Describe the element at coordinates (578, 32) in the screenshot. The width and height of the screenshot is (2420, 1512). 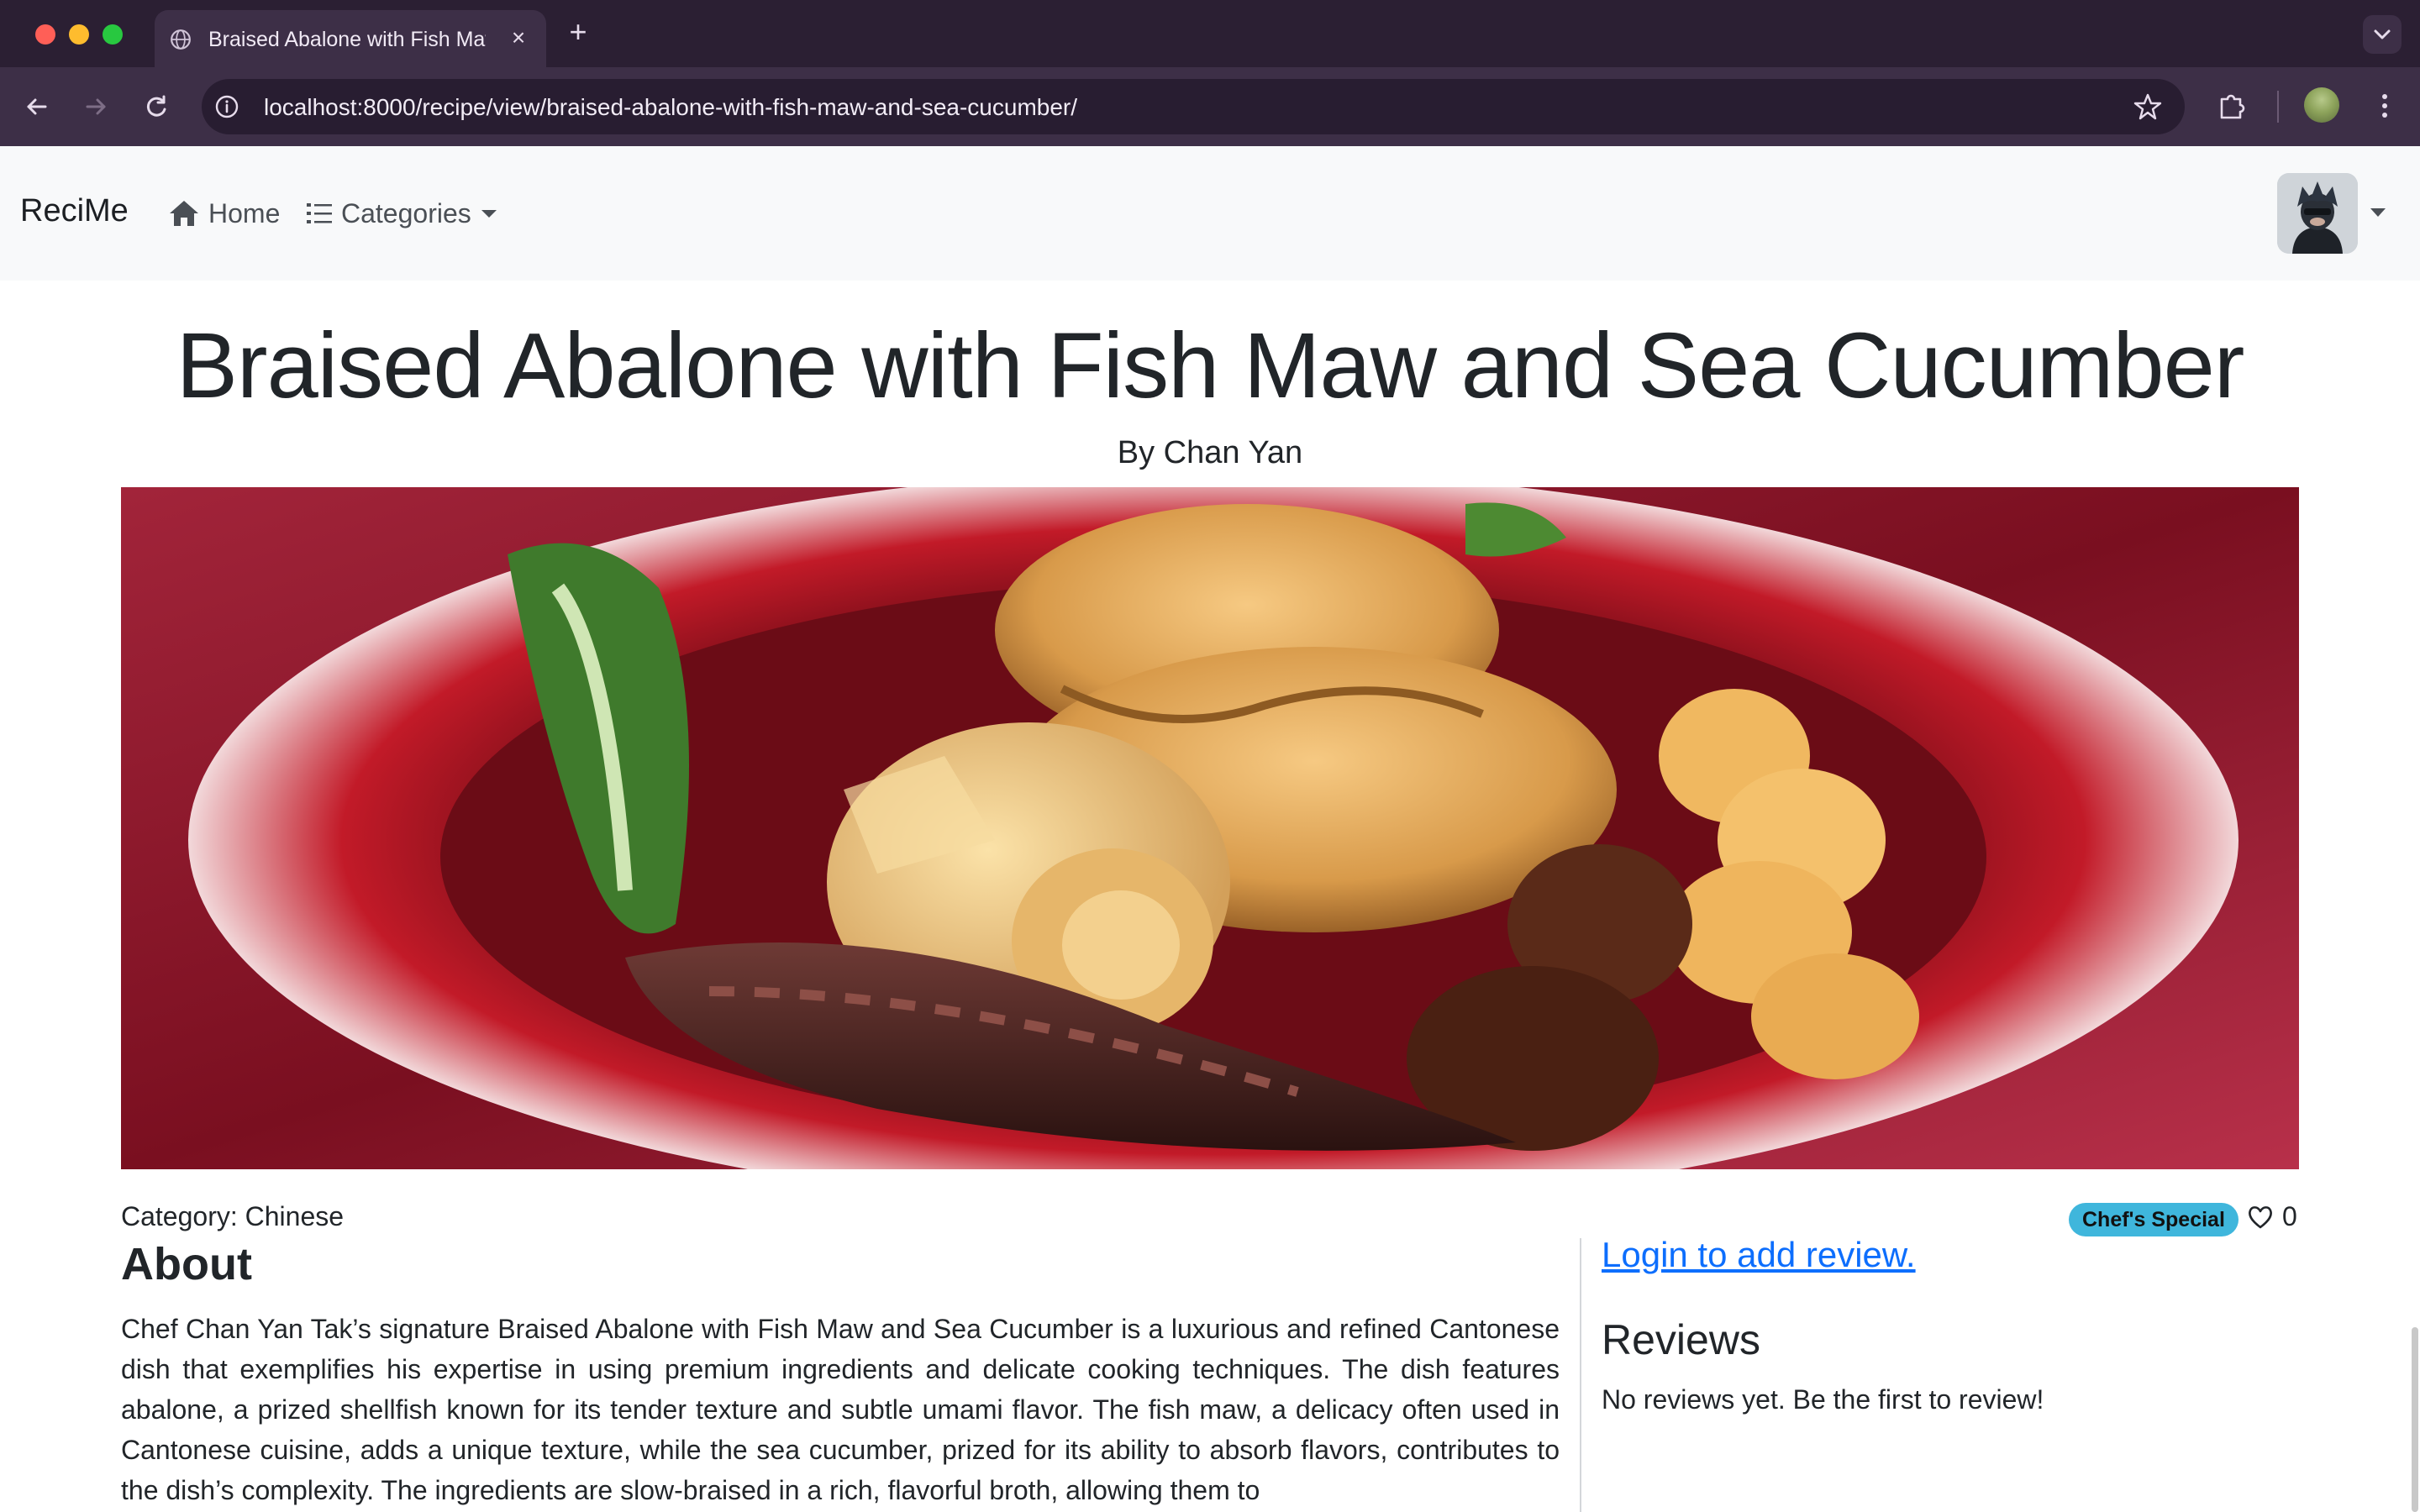
I see `new-tab-icon: +` at that location.